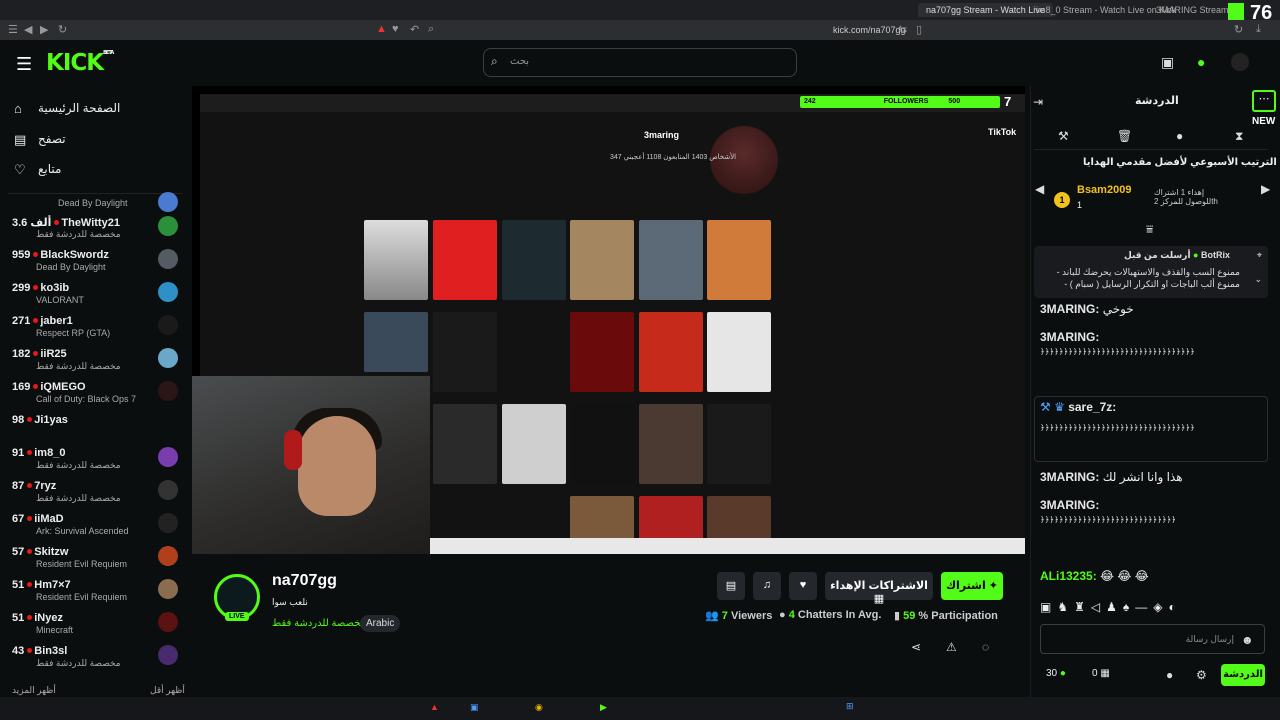  I want to click on share-icon: ⋖, so click(916, 647).